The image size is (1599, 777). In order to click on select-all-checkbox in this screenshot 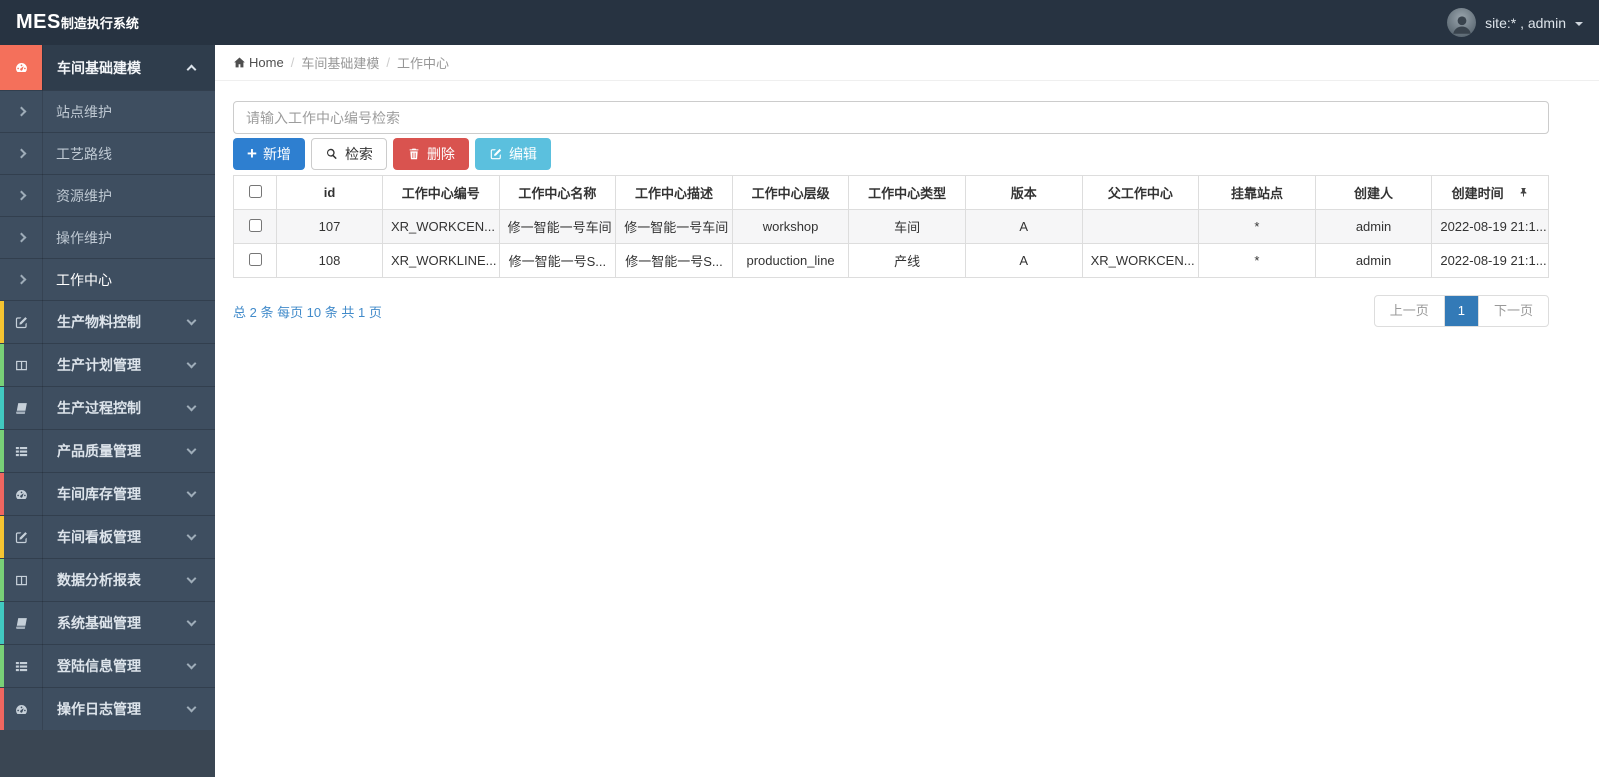, I will do `click(255, 191)`.